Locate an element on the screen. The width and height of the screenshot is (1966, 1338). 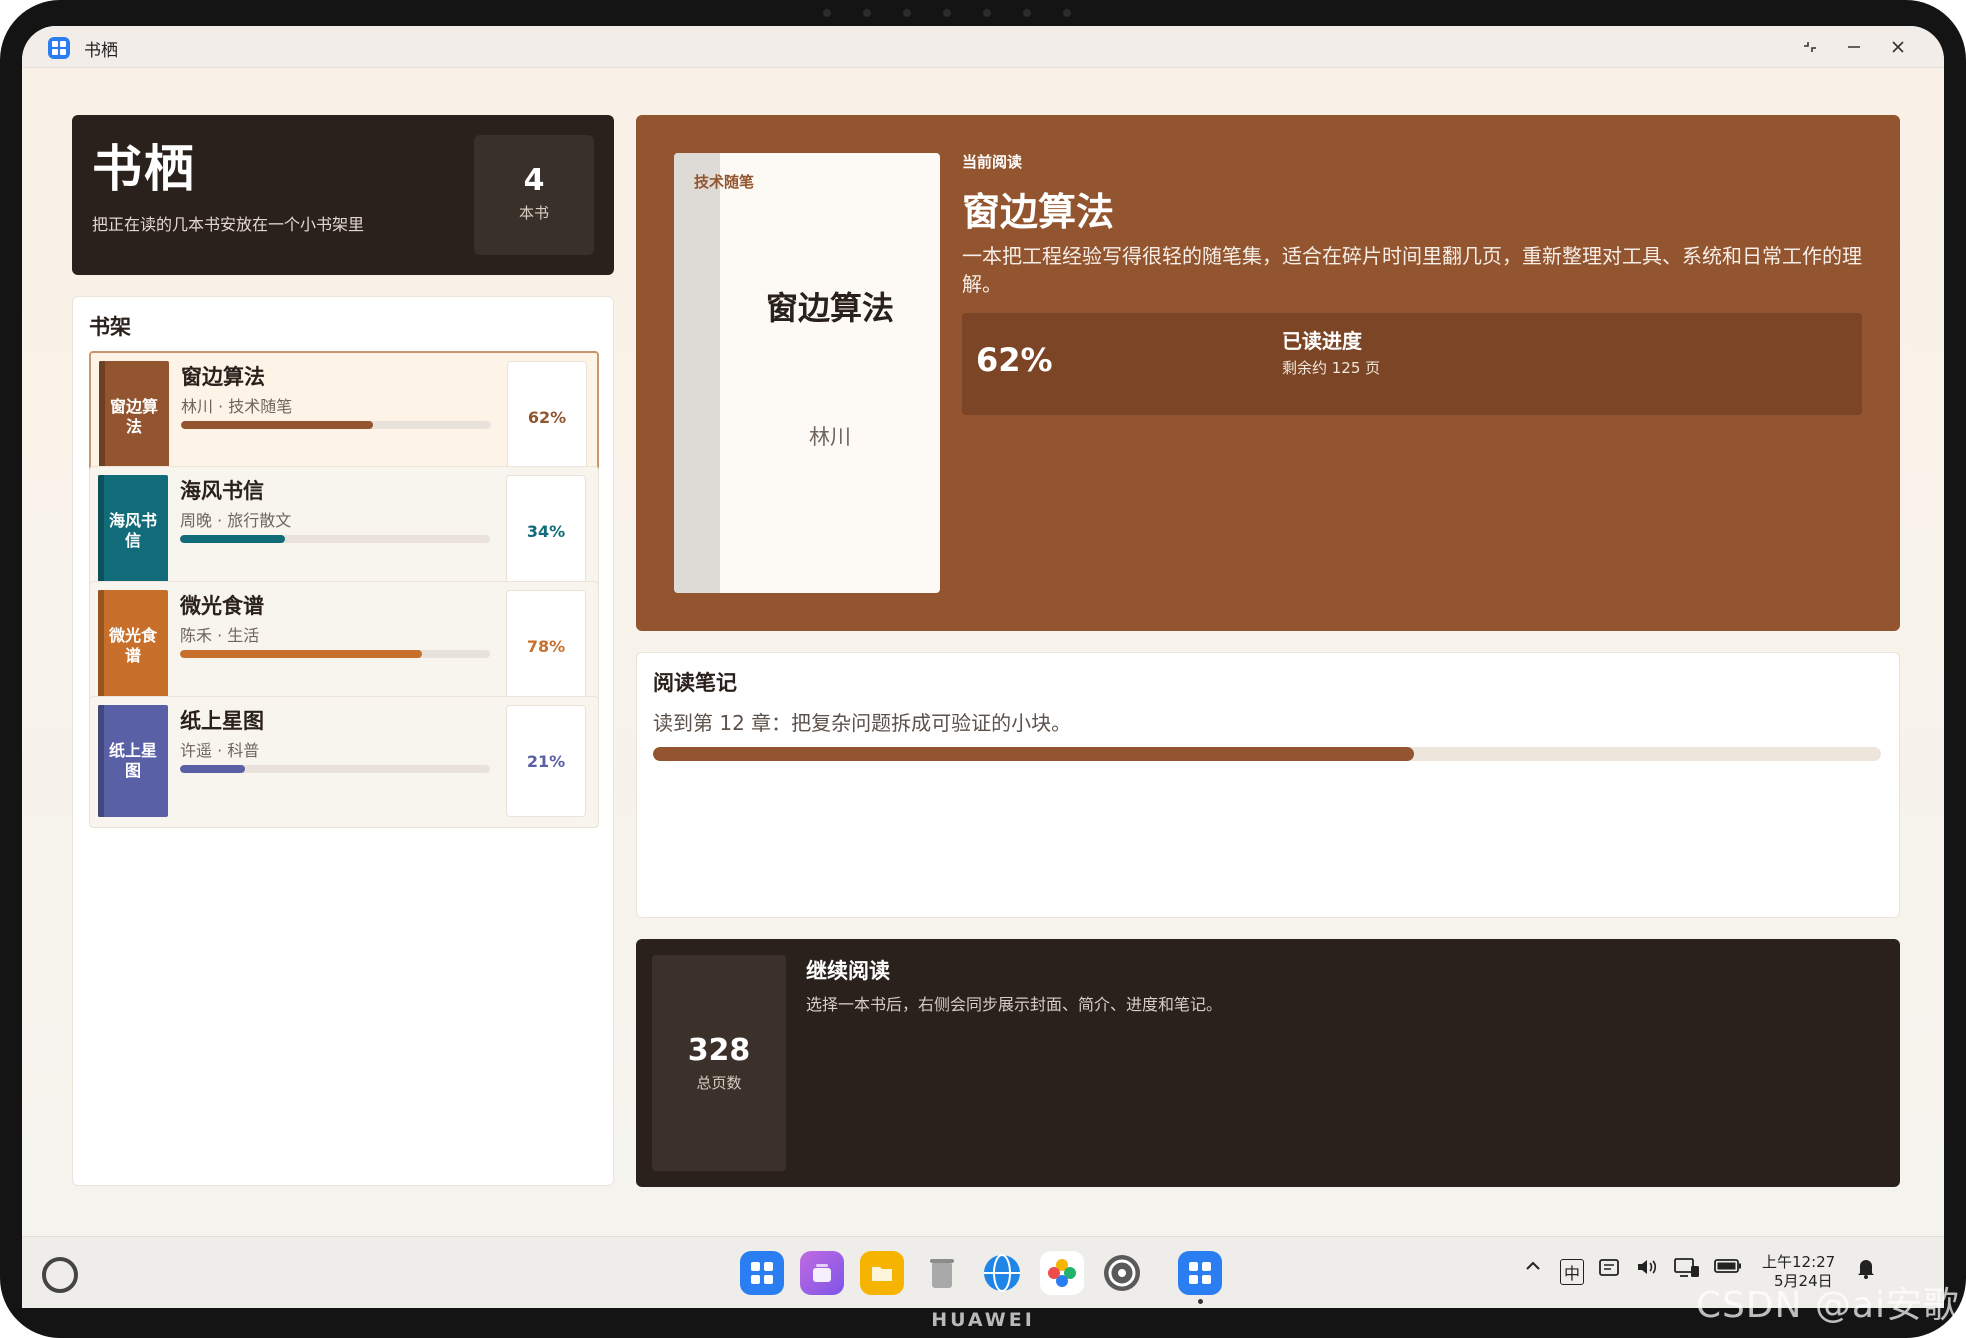
book-title: 海风书信 is located at coordinates (222, 491).